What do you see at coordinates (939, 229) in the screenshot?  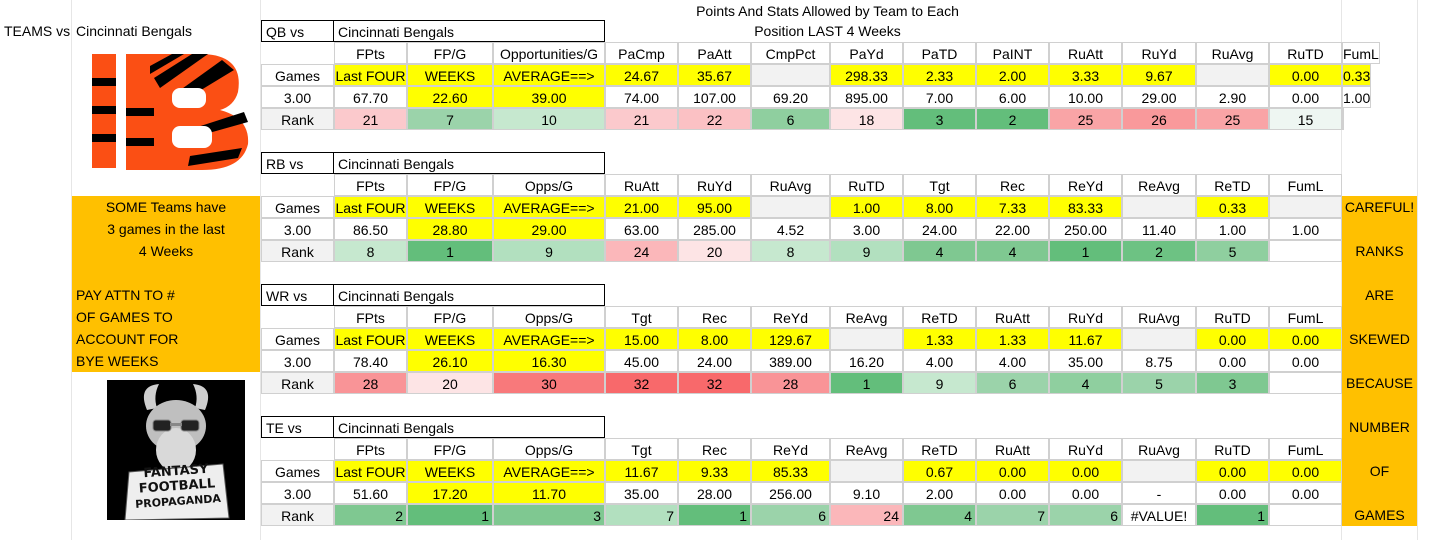 I see `total-cell: 24.00` at bounding box center [939, 229].